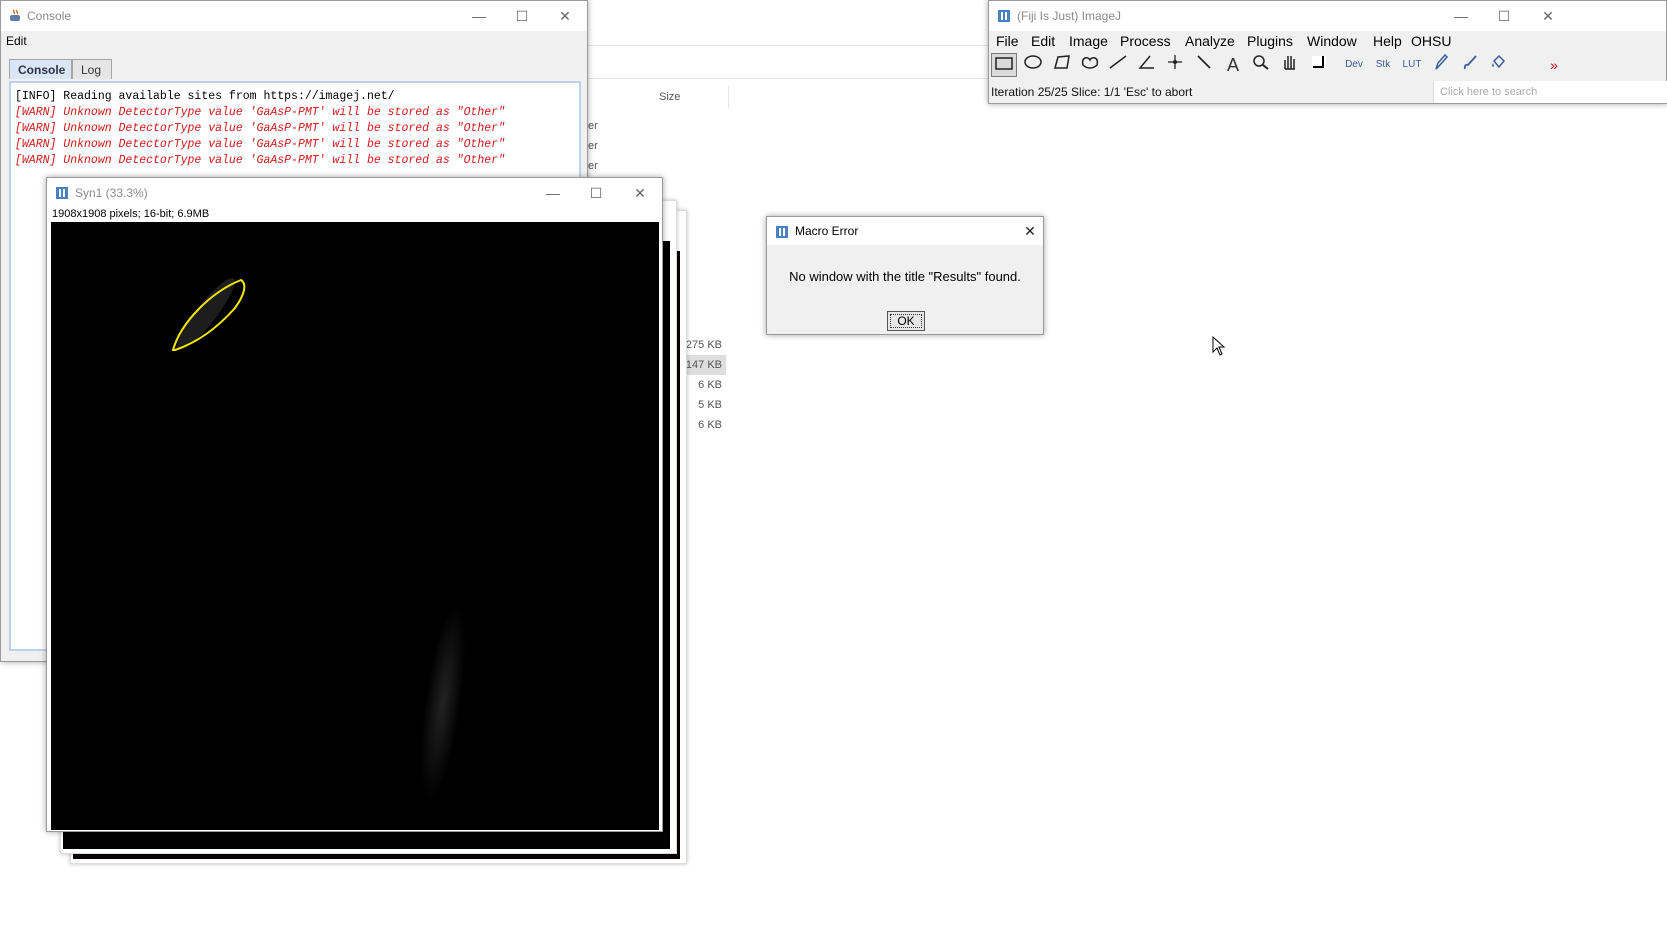 This screenshot has height=943, width=1667. Describe the element at coordinates (40, 69) in the screenshot. I see `tab-console: Console` at that location.